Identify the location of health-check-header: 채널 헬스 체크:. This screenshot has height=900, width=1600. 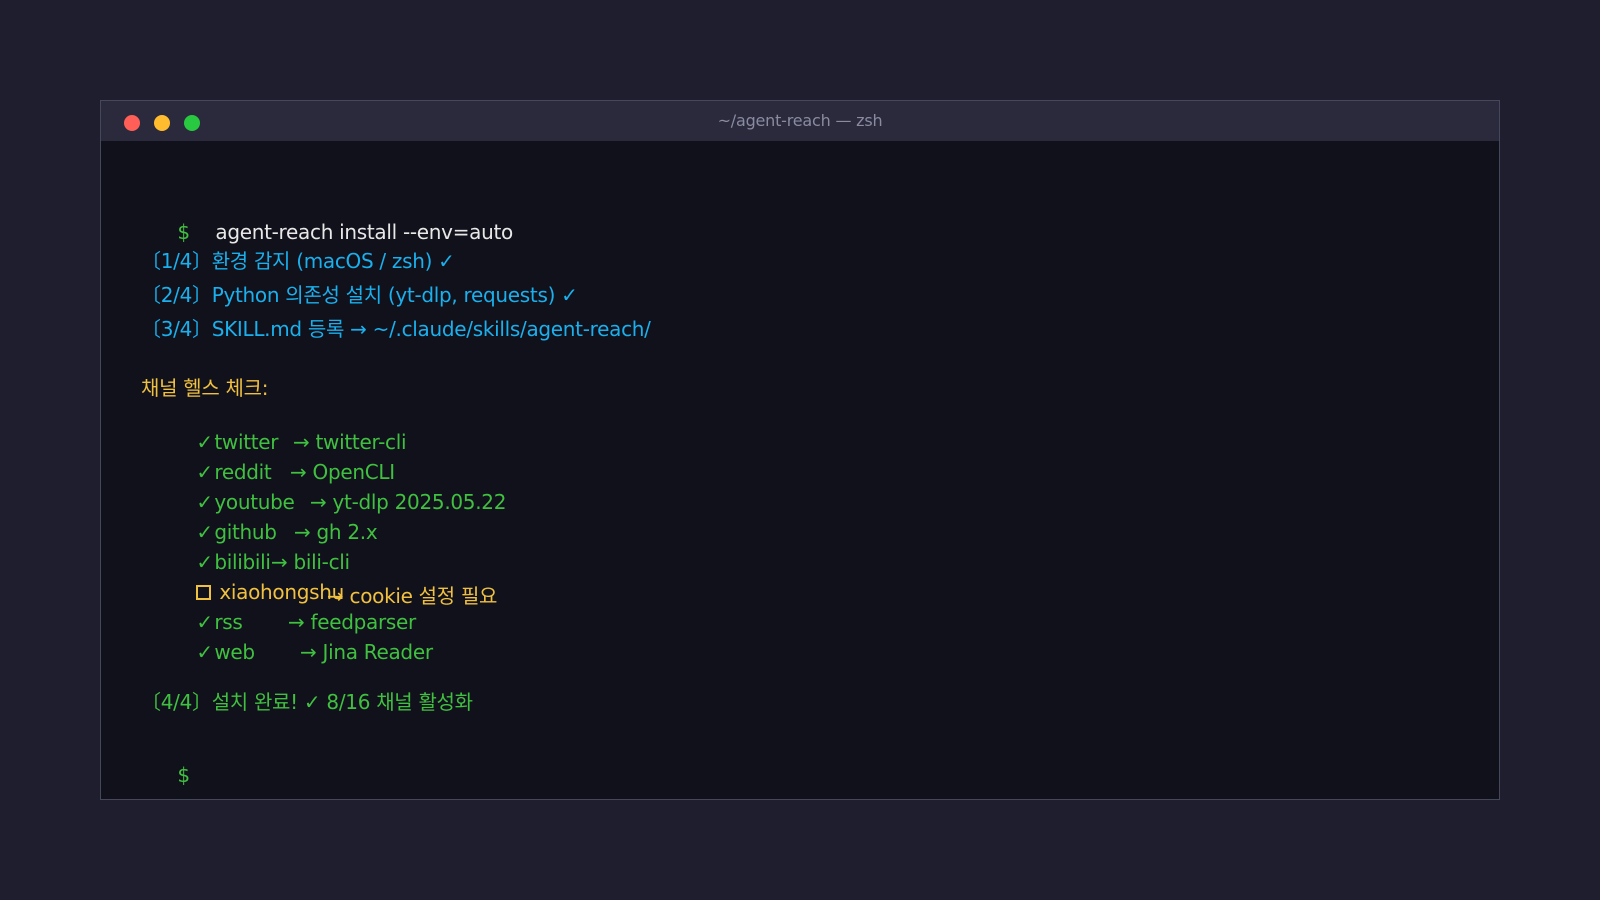
(205, 388).